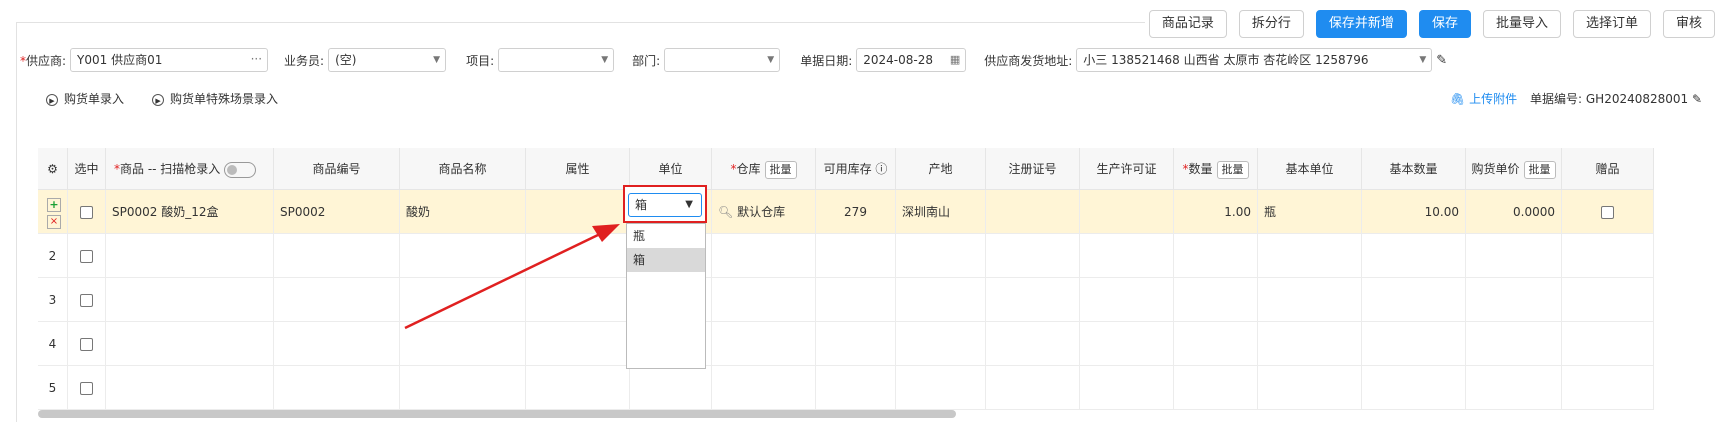 This screenshot has width=1715, height=422. Describe the element at coordinates (689, 204) in the screenshot. I see `caret-down-icon: ▼` at that location.